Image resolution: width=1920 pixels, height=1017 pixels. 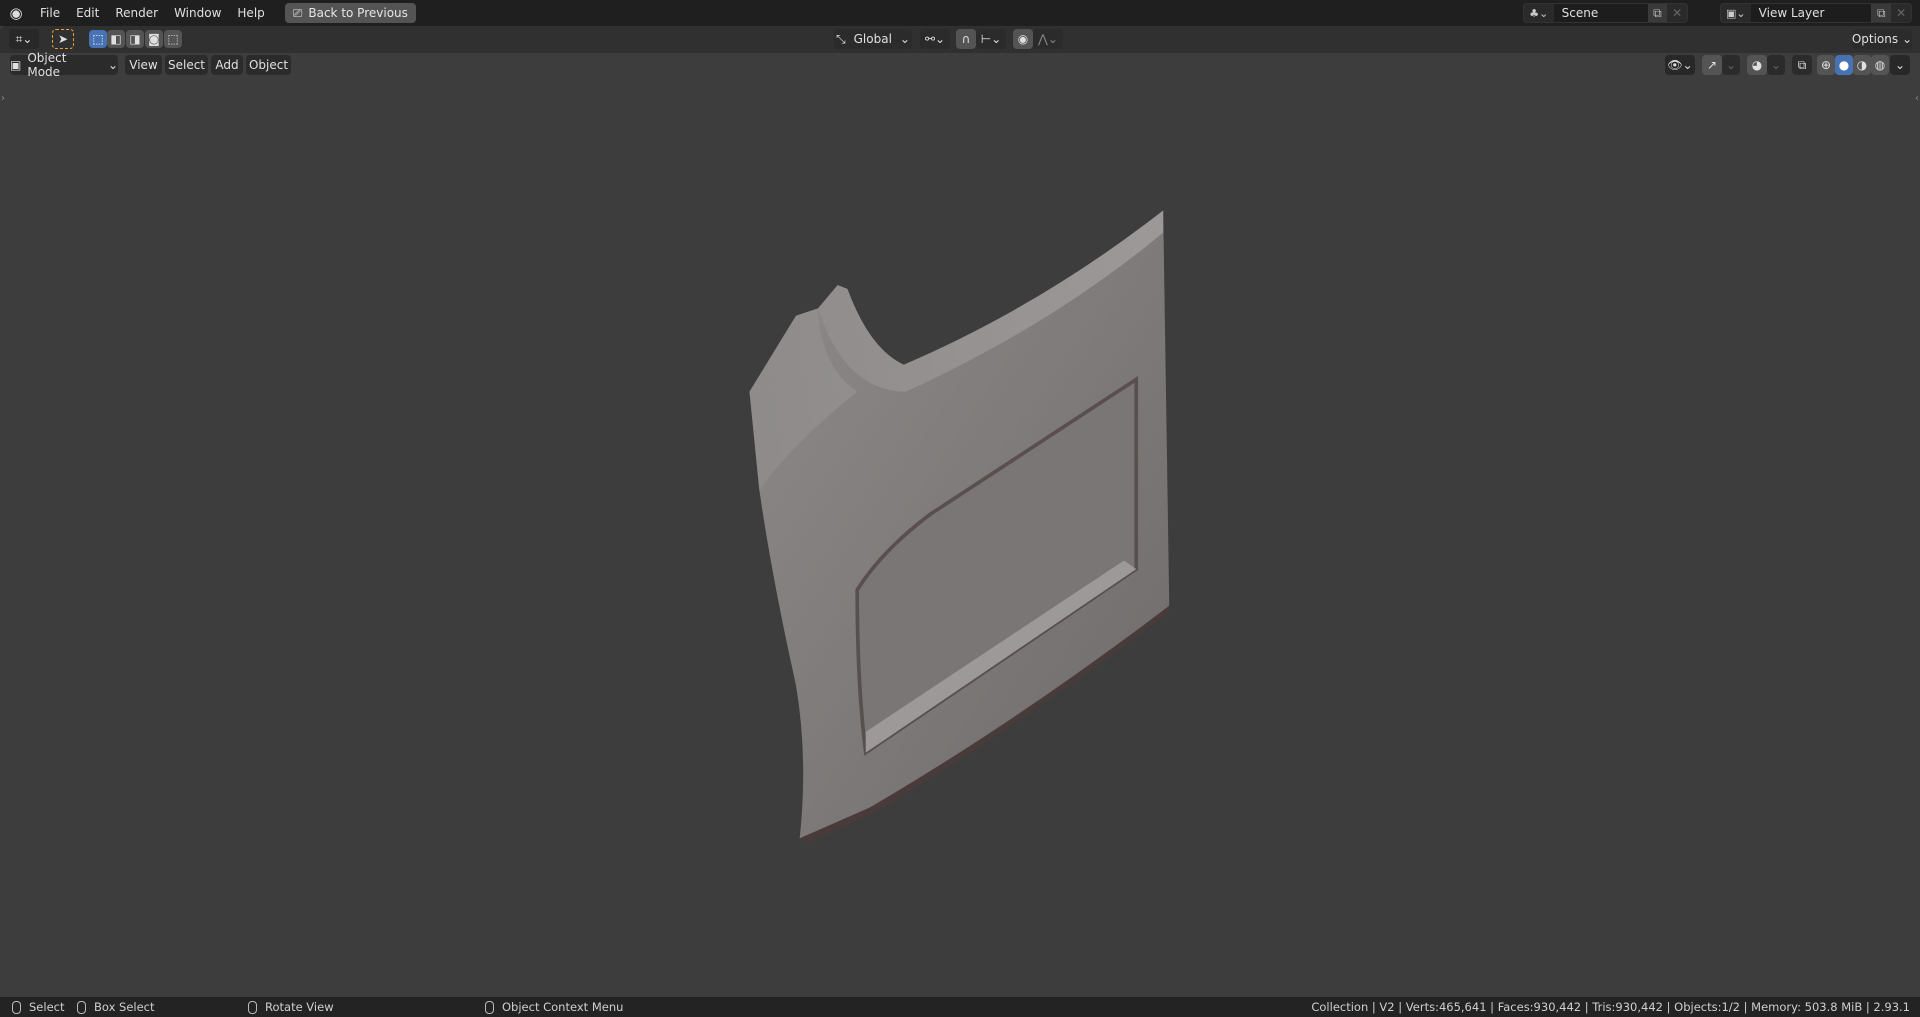 What do you see at coordinates (16, 1007) in the screenshot?
I see `mouse-left-icon` at bounding box center [16, 1007].